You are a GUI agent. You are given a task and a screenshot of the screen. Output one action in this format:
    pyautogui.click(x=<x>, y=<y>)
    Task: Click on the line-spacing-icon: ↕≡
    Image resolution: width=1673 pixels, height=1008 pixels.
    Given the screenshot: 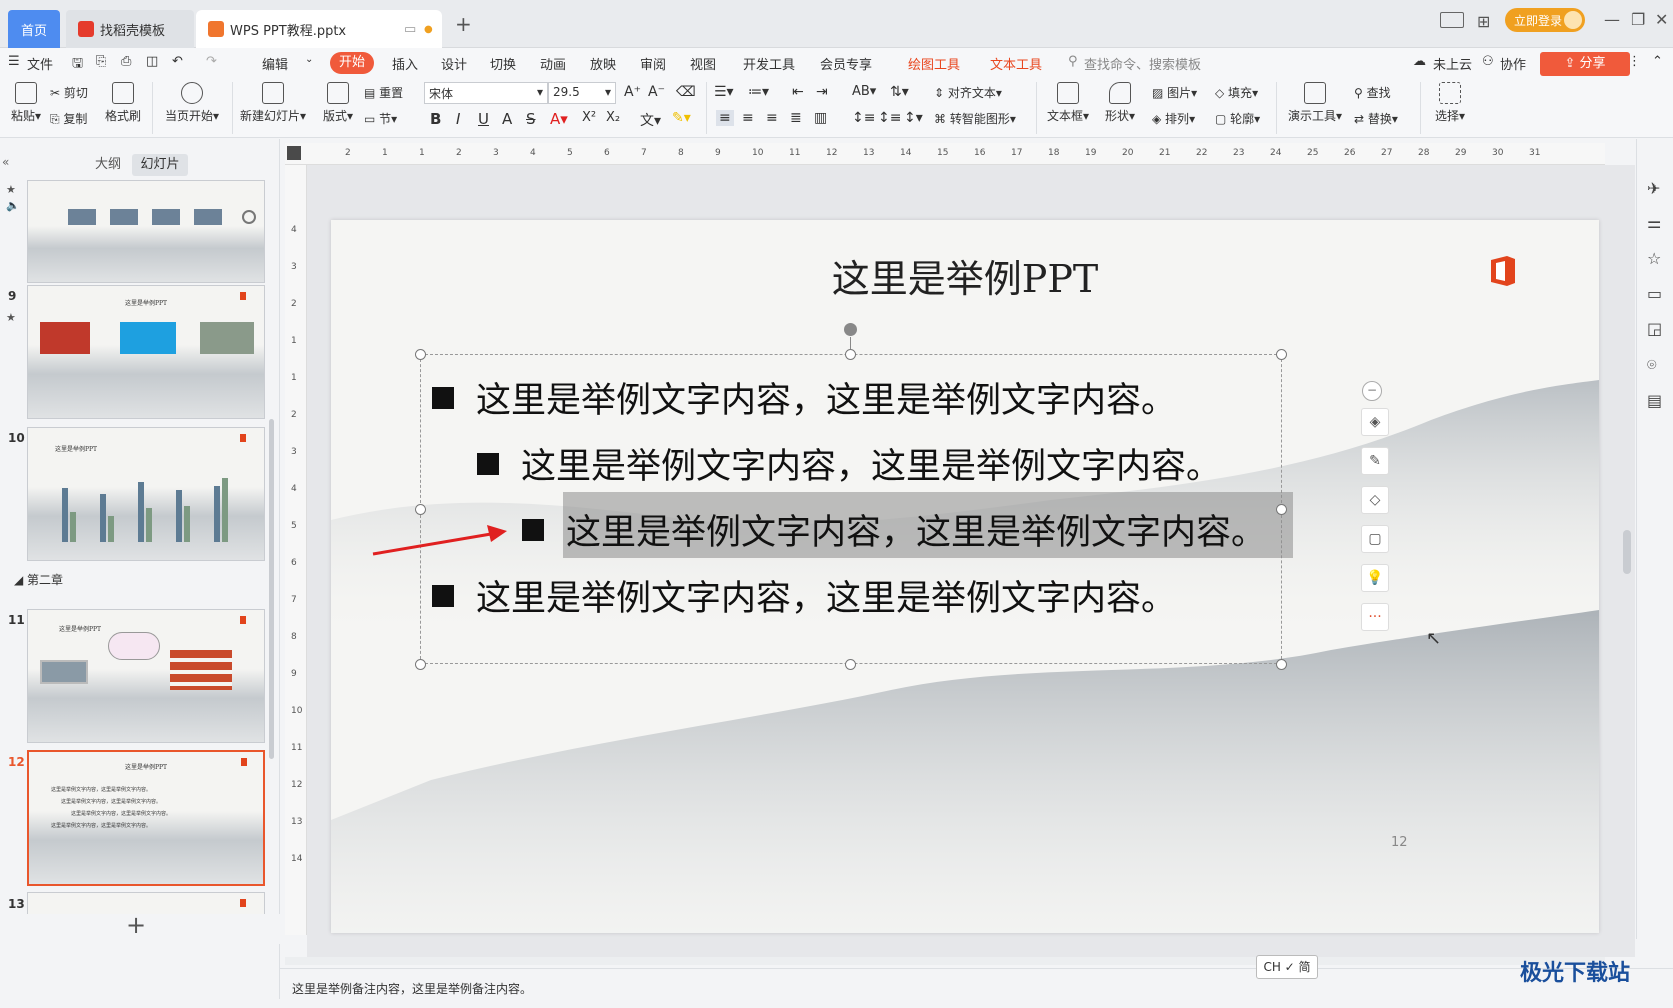 What is the action you would take?
    pyautogui.click(x=863, y=118)
    